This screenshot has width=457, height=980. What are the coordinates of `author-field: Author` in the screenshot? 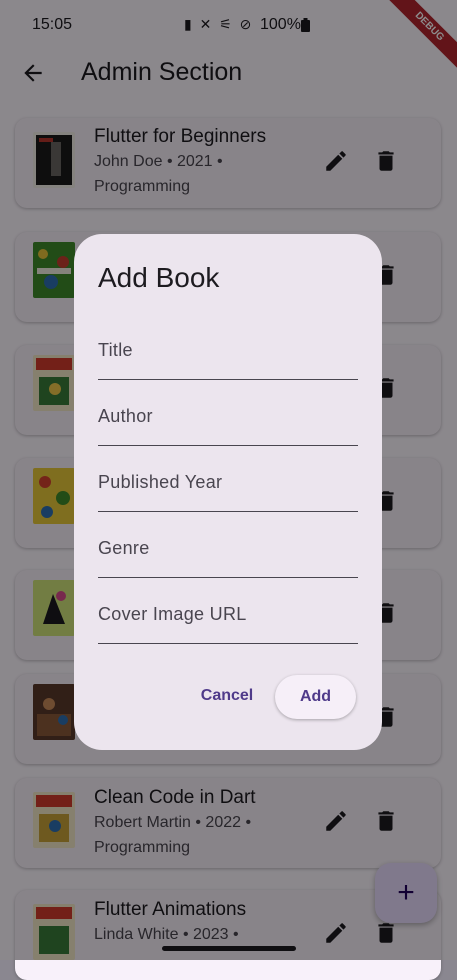 It's located at (228, 419).